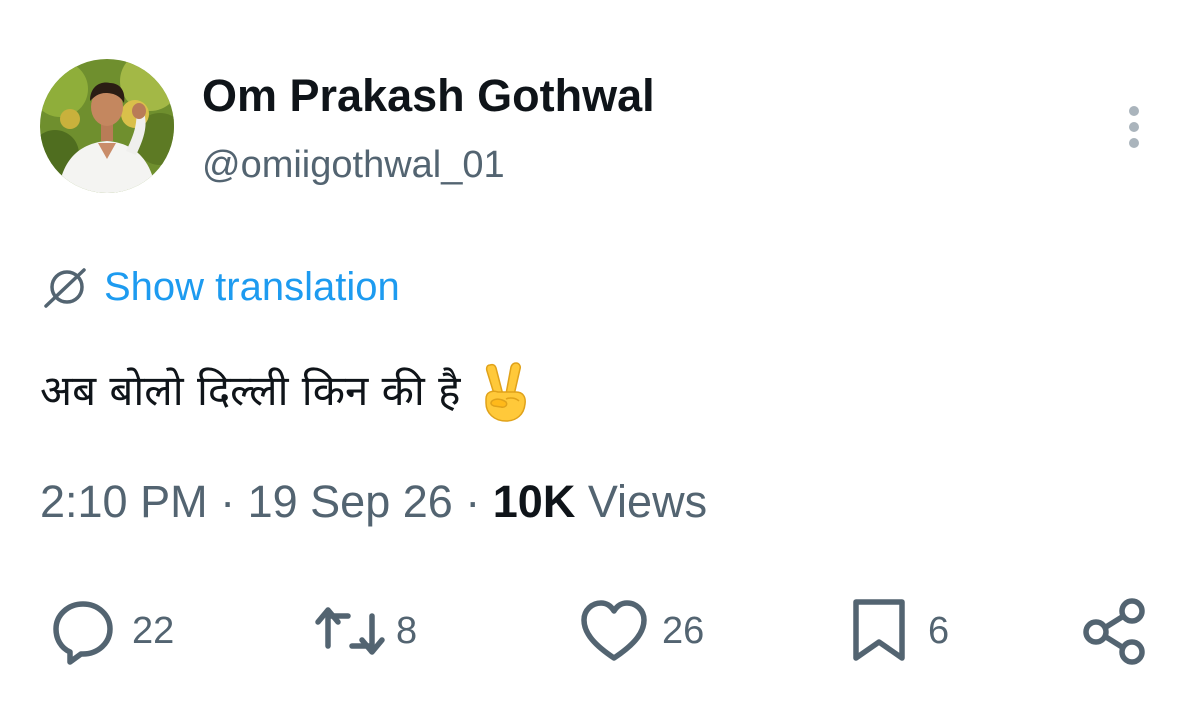  Describe the element at coordinates (252, 287) in the screenshot. I see `show-translation-label: Show translation` at that location.